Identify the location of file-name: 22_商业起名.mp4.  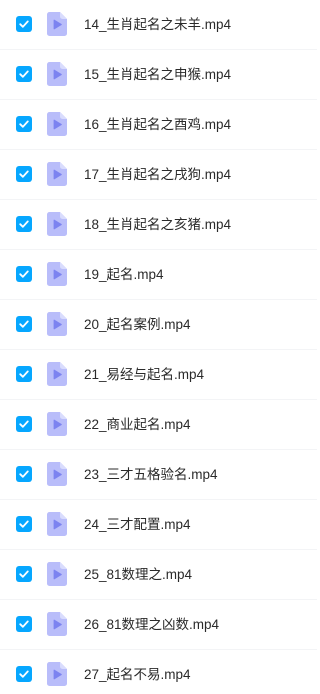
(137, 425).